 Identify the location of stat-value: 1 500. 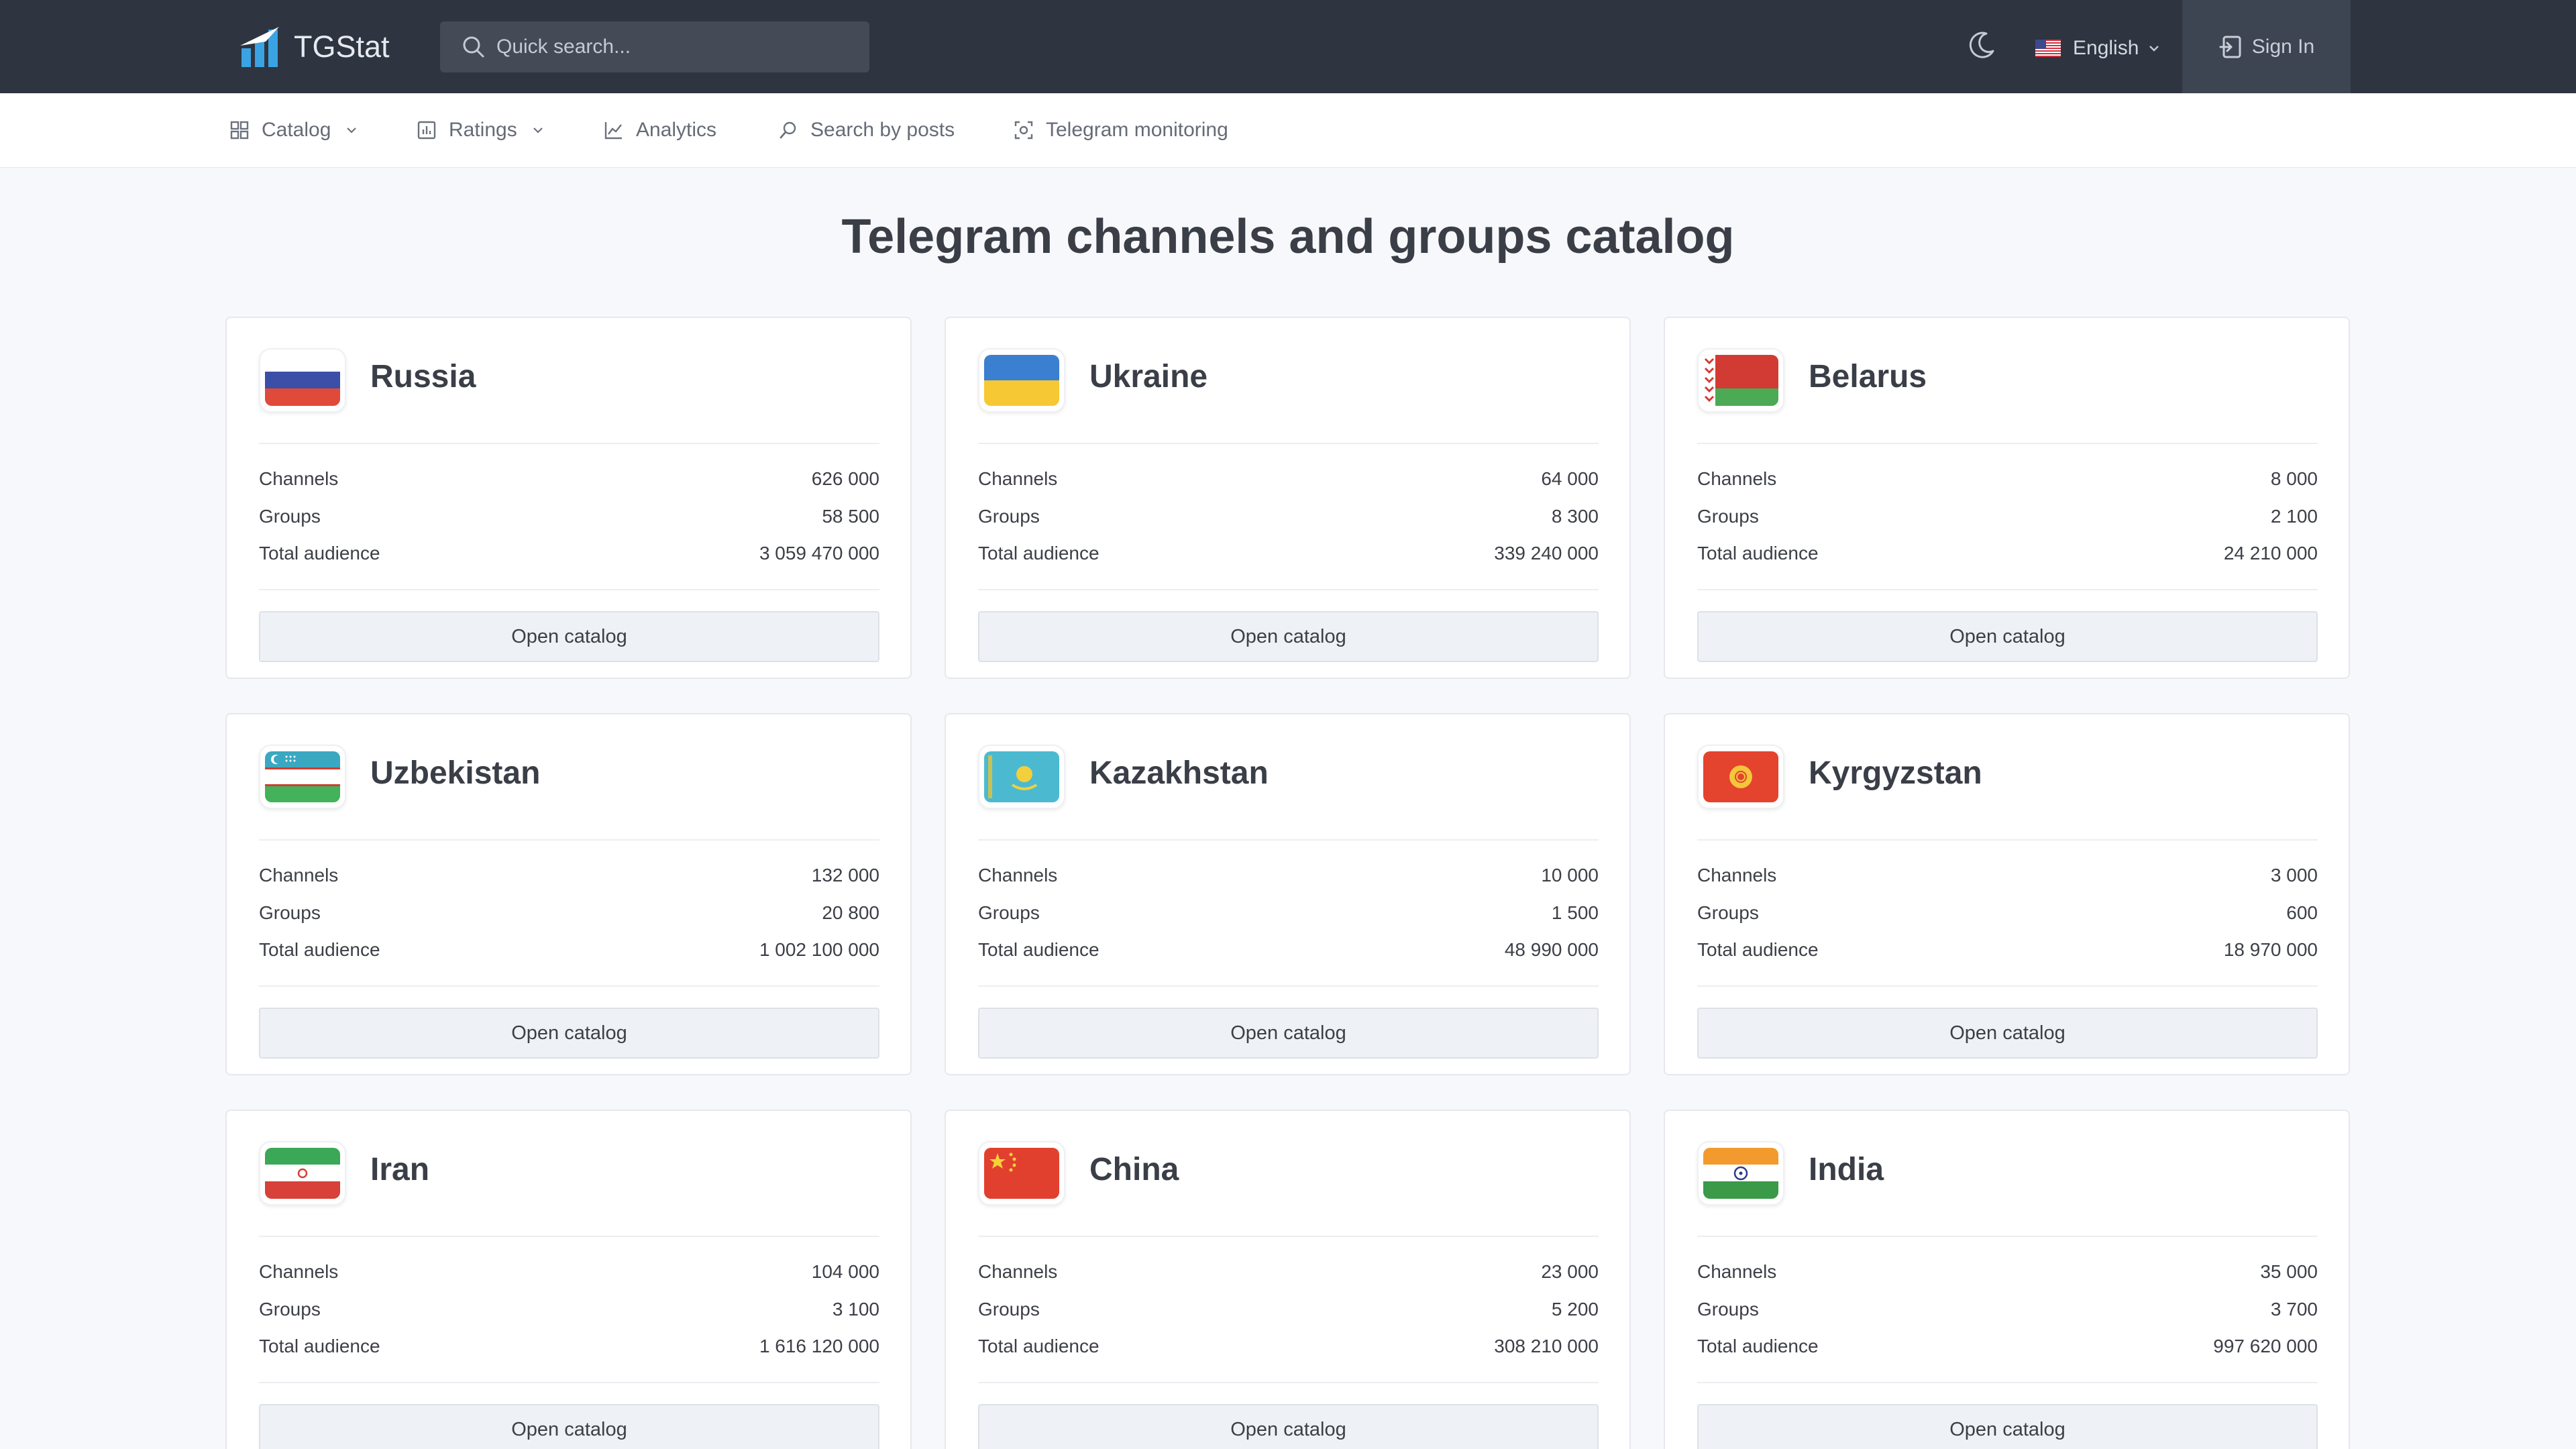
(1575, 912).